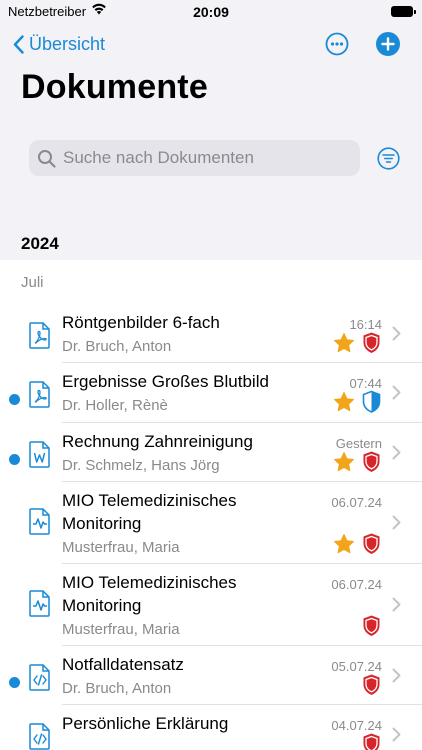 This screenshot has height=750, width=422. What do you see at coordinates (115, 405) in the screenshot?
I see `document-author: Dr. Holler, Rènè` at bounding box center [115, 405].